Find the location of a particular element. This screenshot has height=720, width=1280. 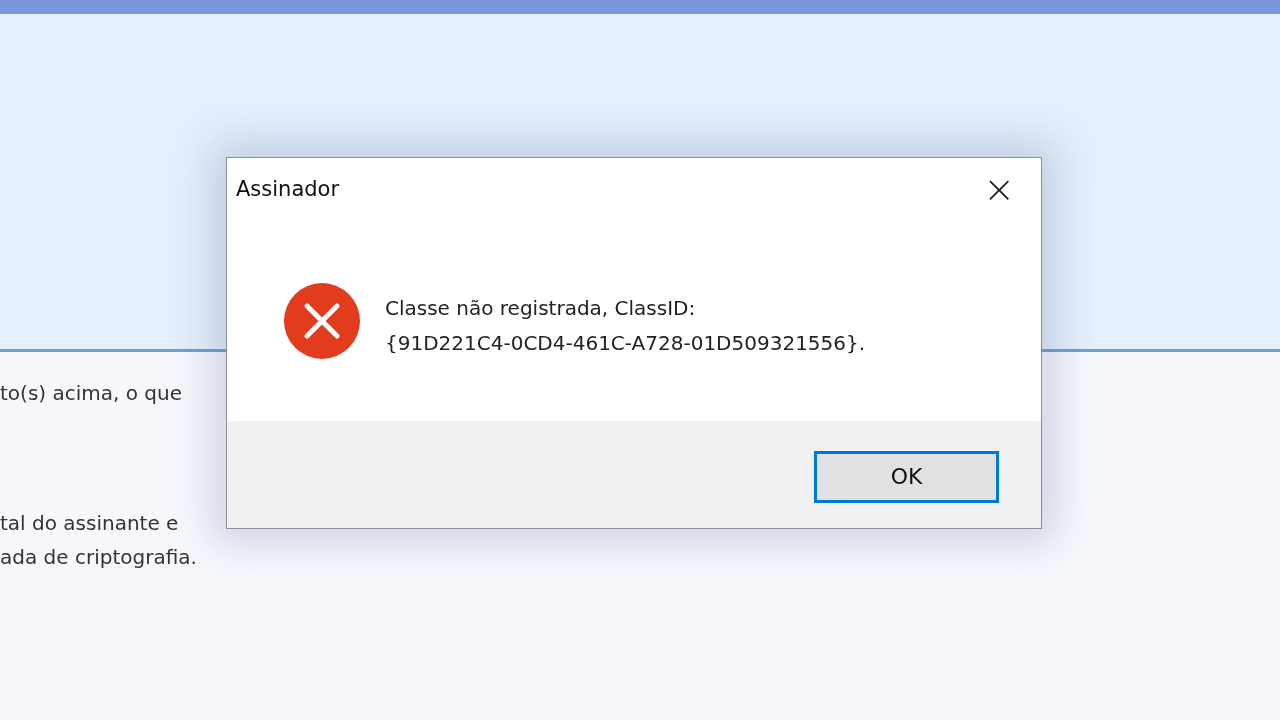

close-button: × is located at coordinates (999, 189).